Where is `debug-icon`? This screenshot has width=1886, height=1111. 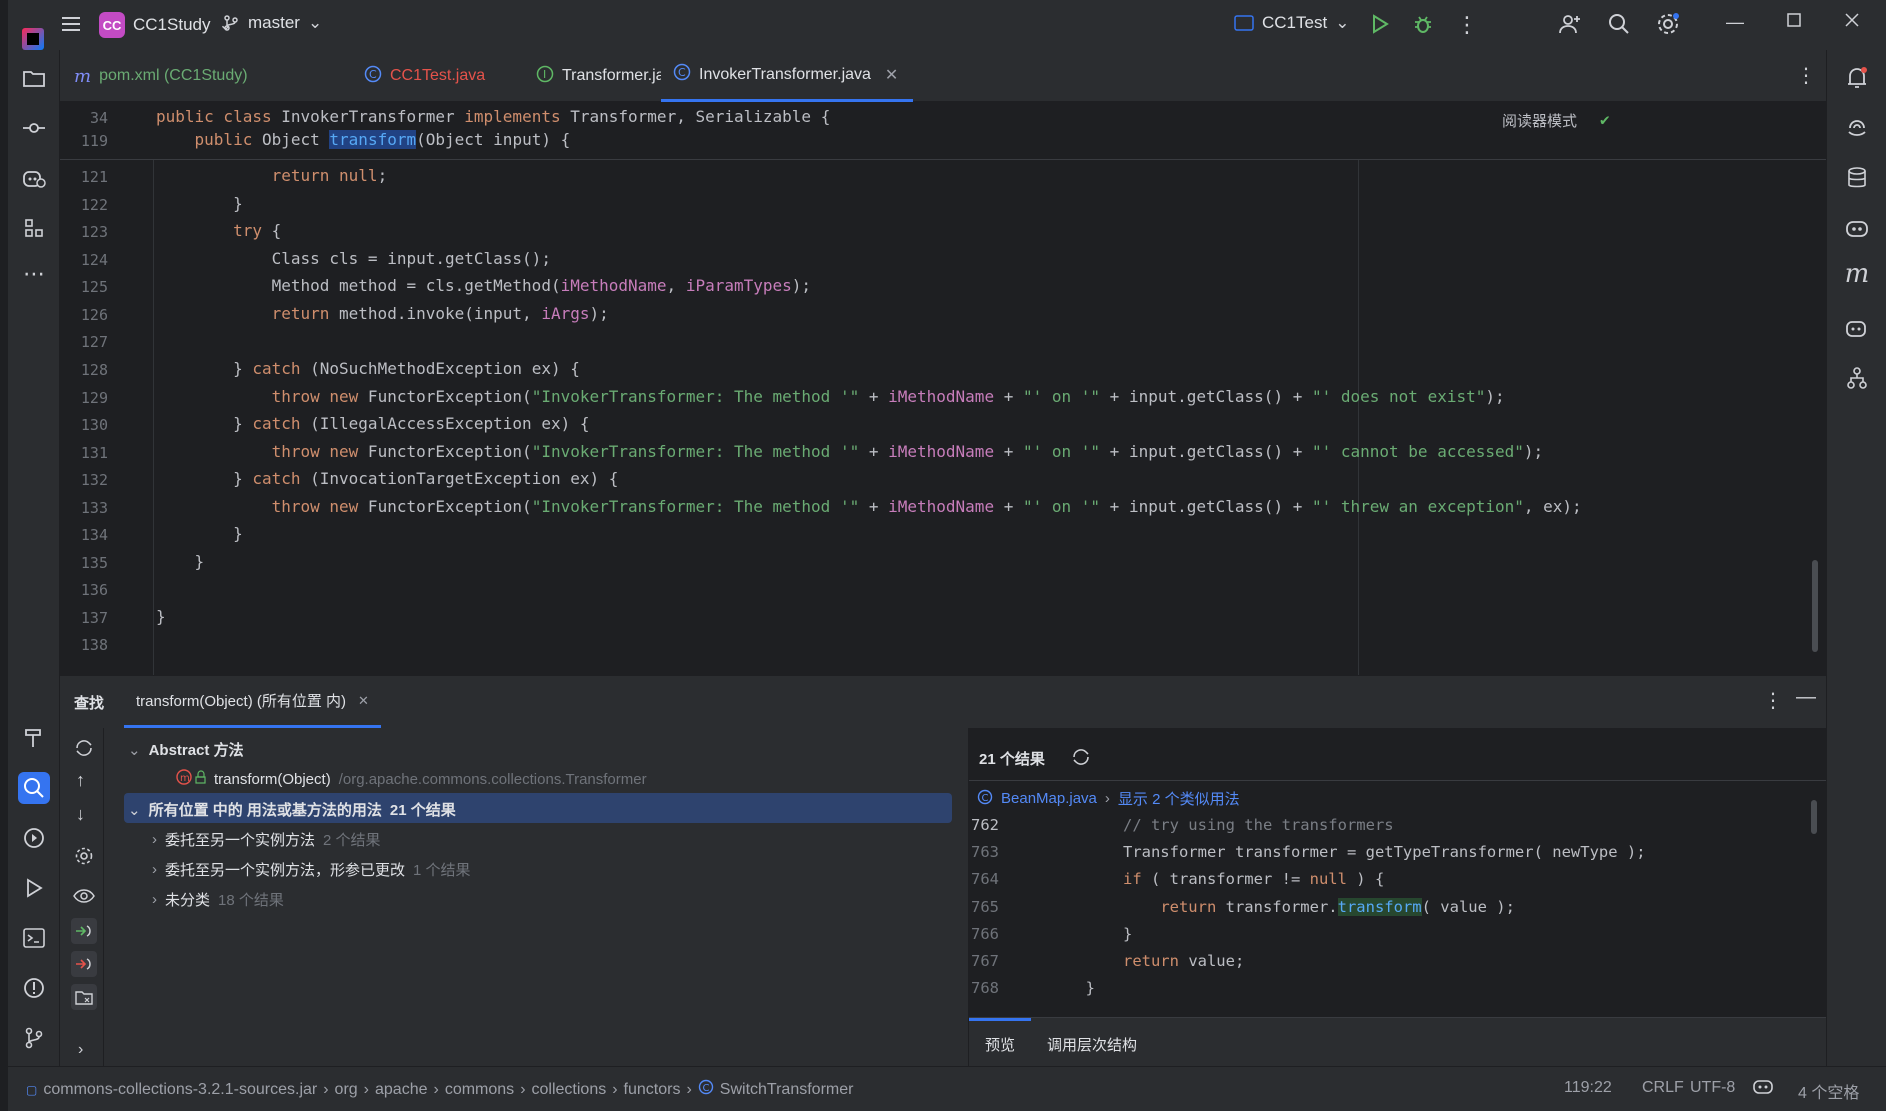
debug-icon is located at coordinates (1423, 24).